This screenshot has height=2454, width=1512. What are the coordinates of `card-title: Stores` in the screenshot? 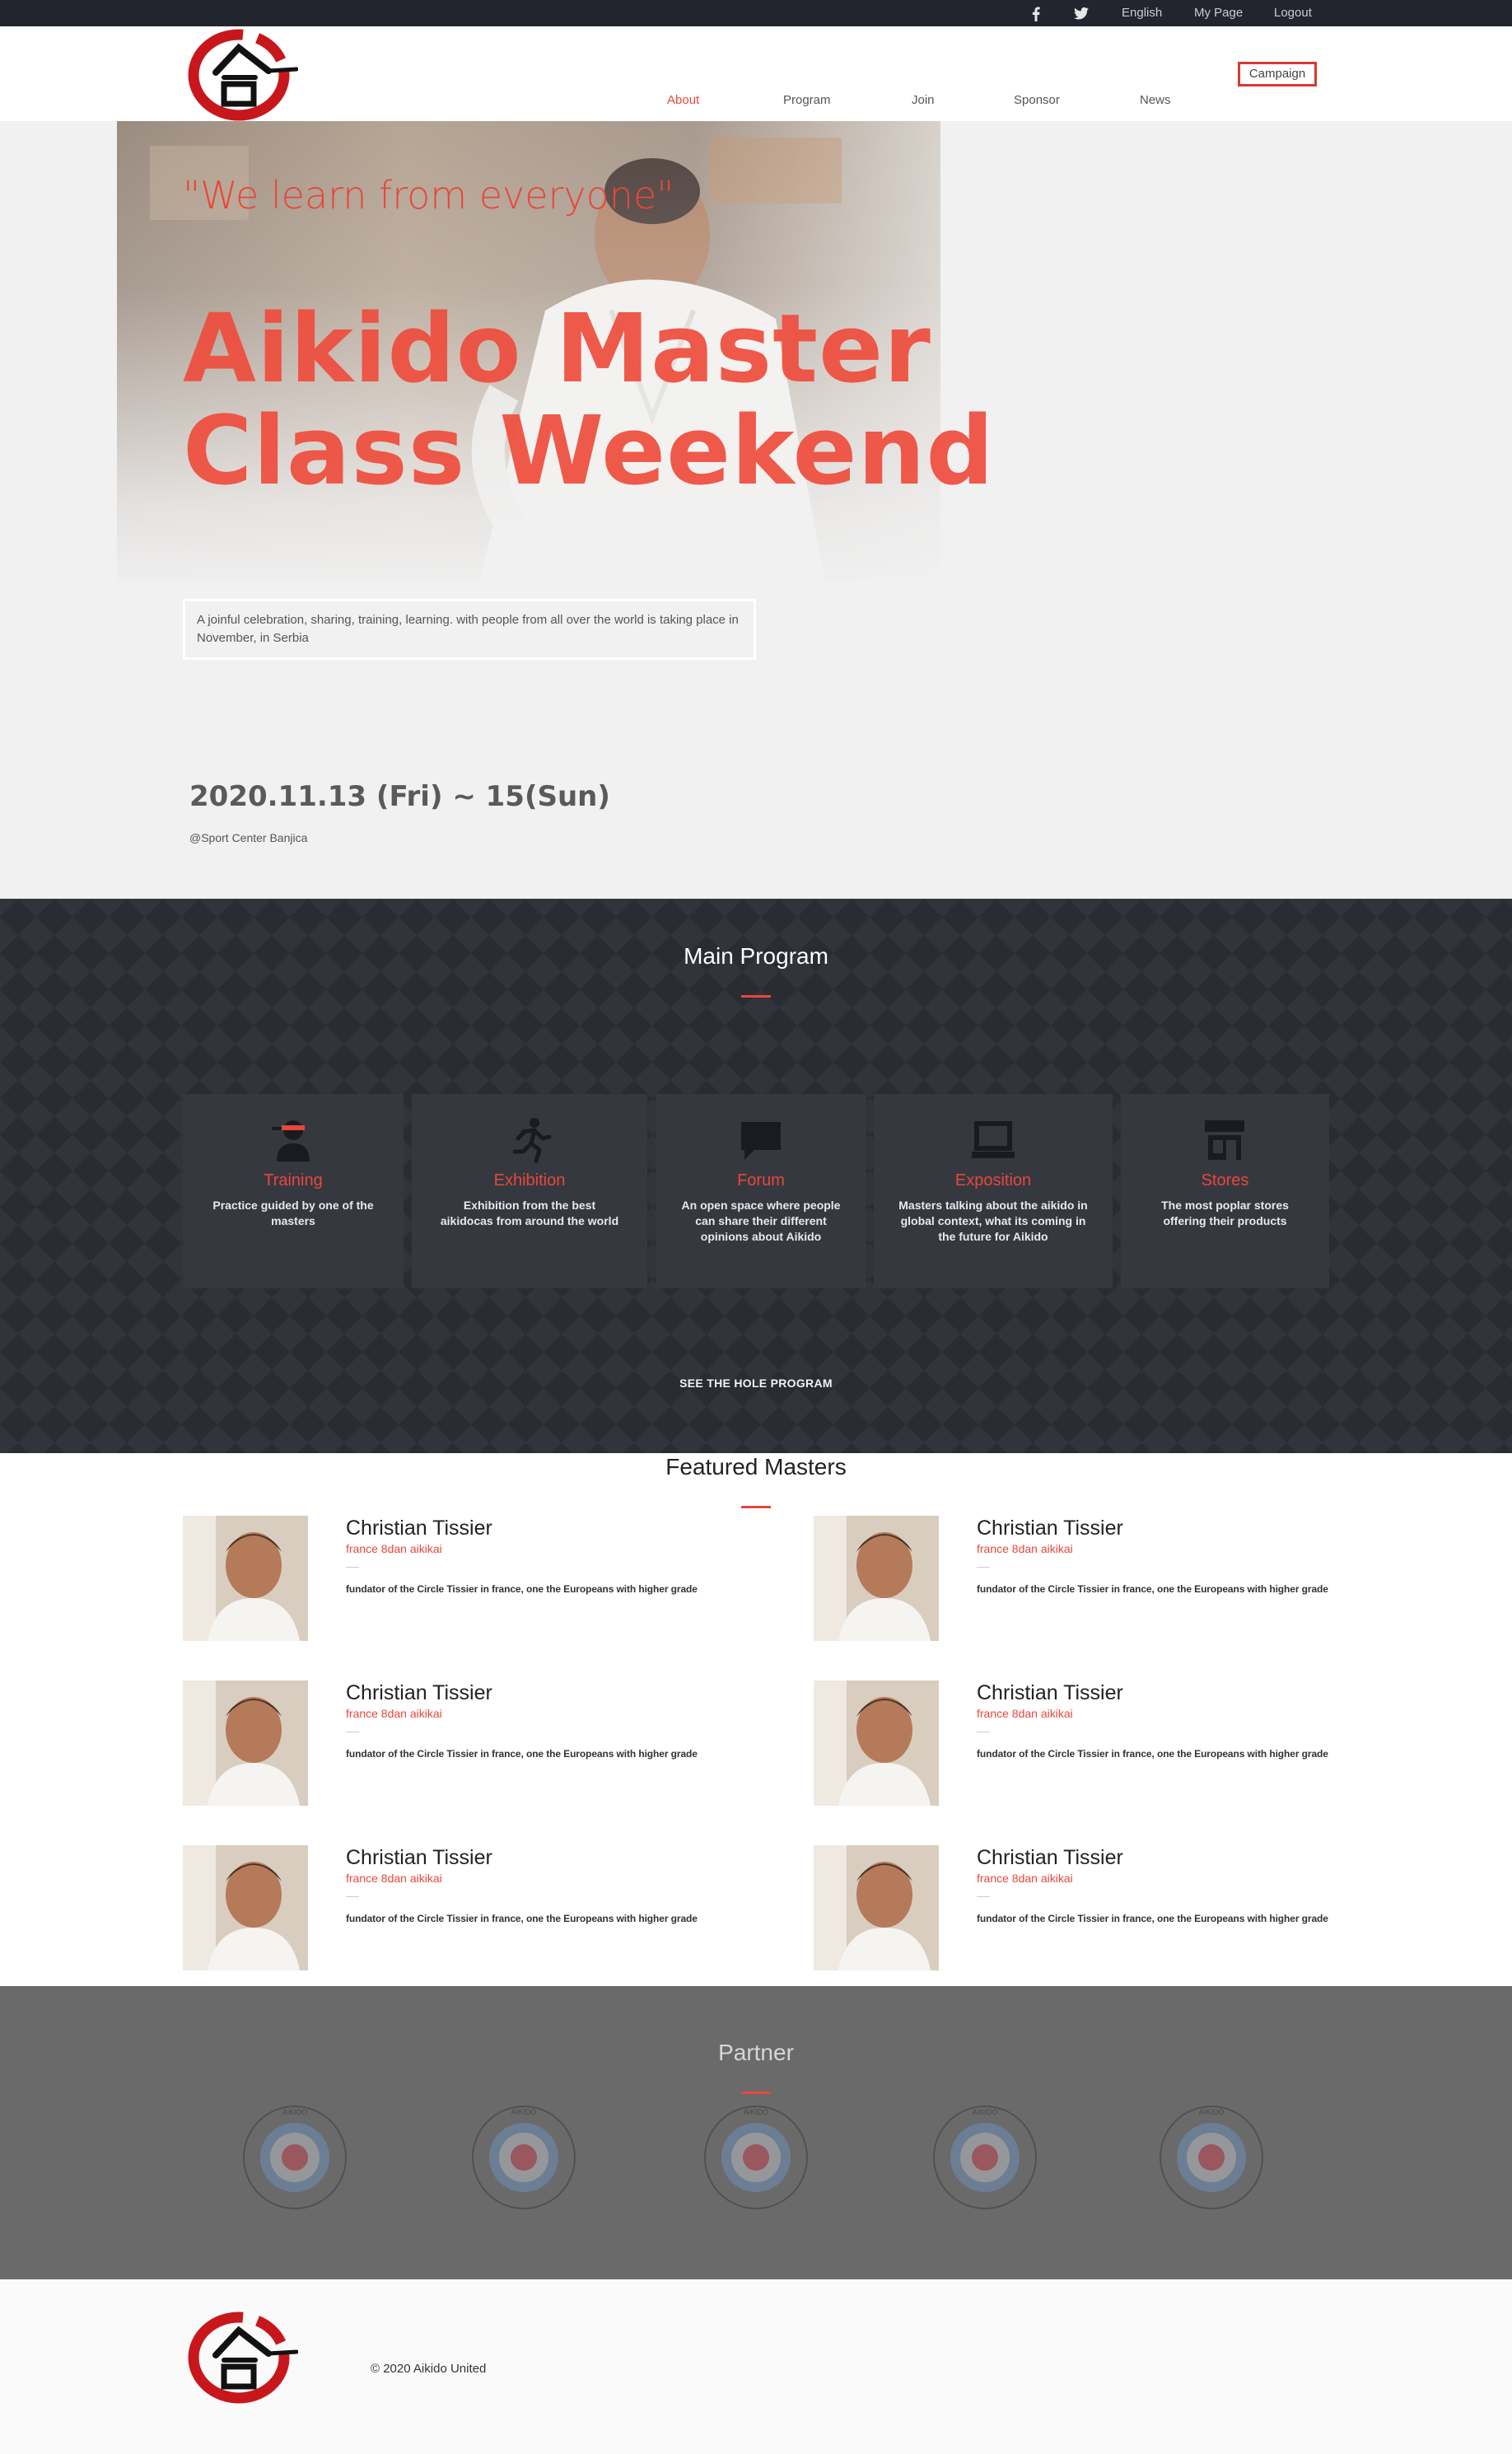 It's located at (1225, 1180).